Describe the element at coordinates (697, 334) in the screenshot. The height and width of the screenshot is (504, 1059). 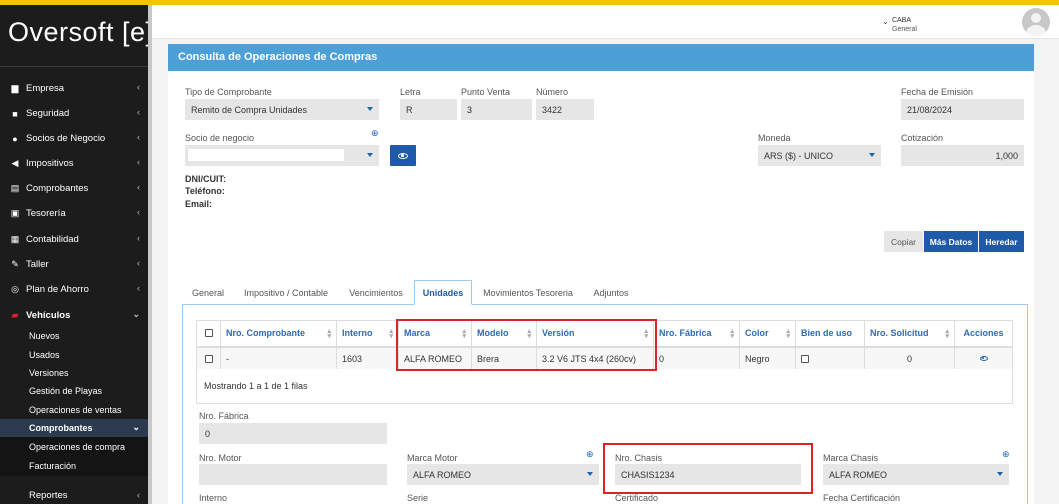
I see `table-header: Nro. Fábrica ▴ ▾` at that location.